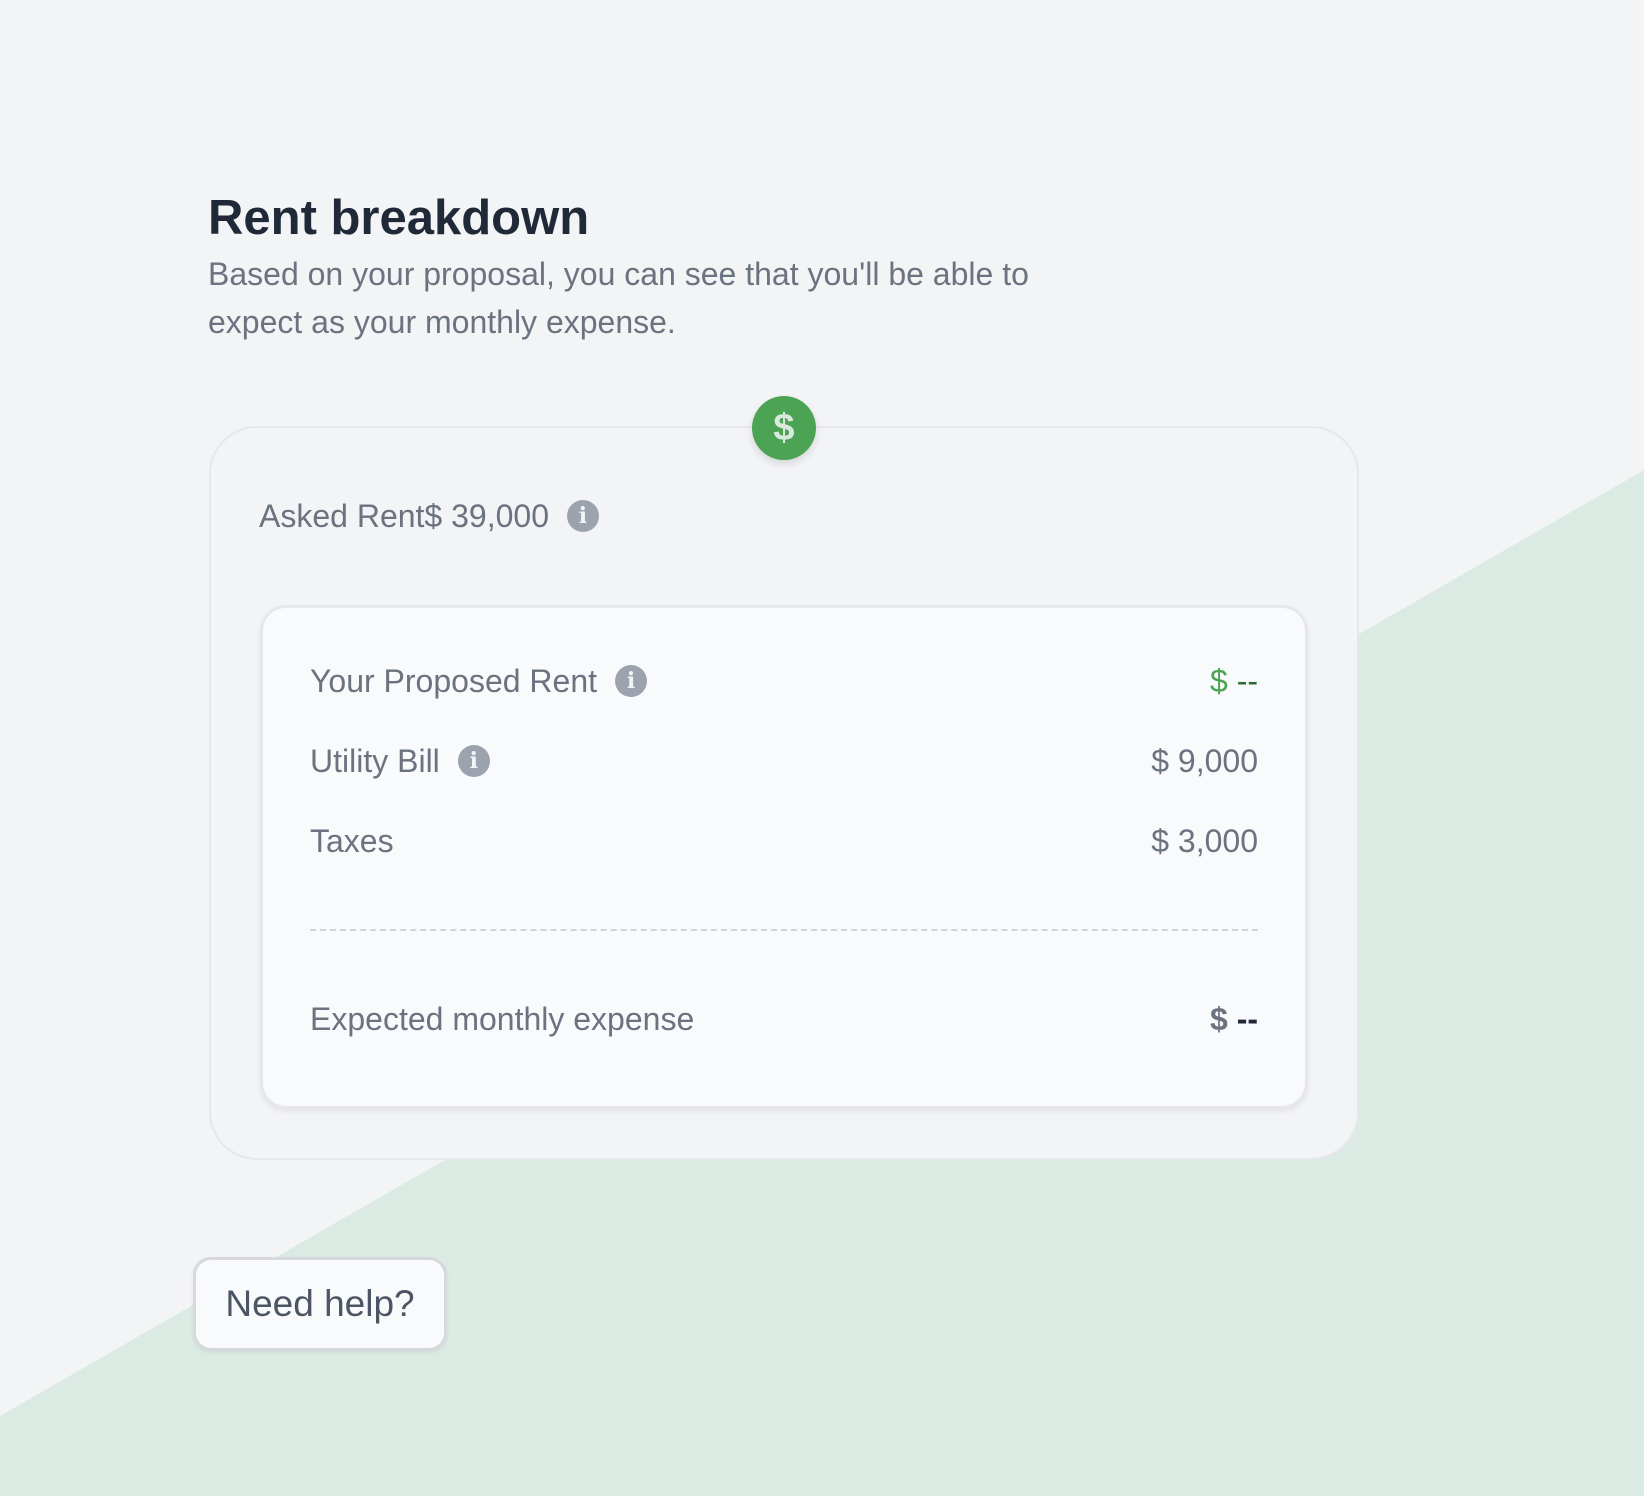  What do you see at coordinates (784, 681) in the screenshot?
I see `proposed-rent-row: Your Proposed Rent i $ --` at bounding box center [784, 681].